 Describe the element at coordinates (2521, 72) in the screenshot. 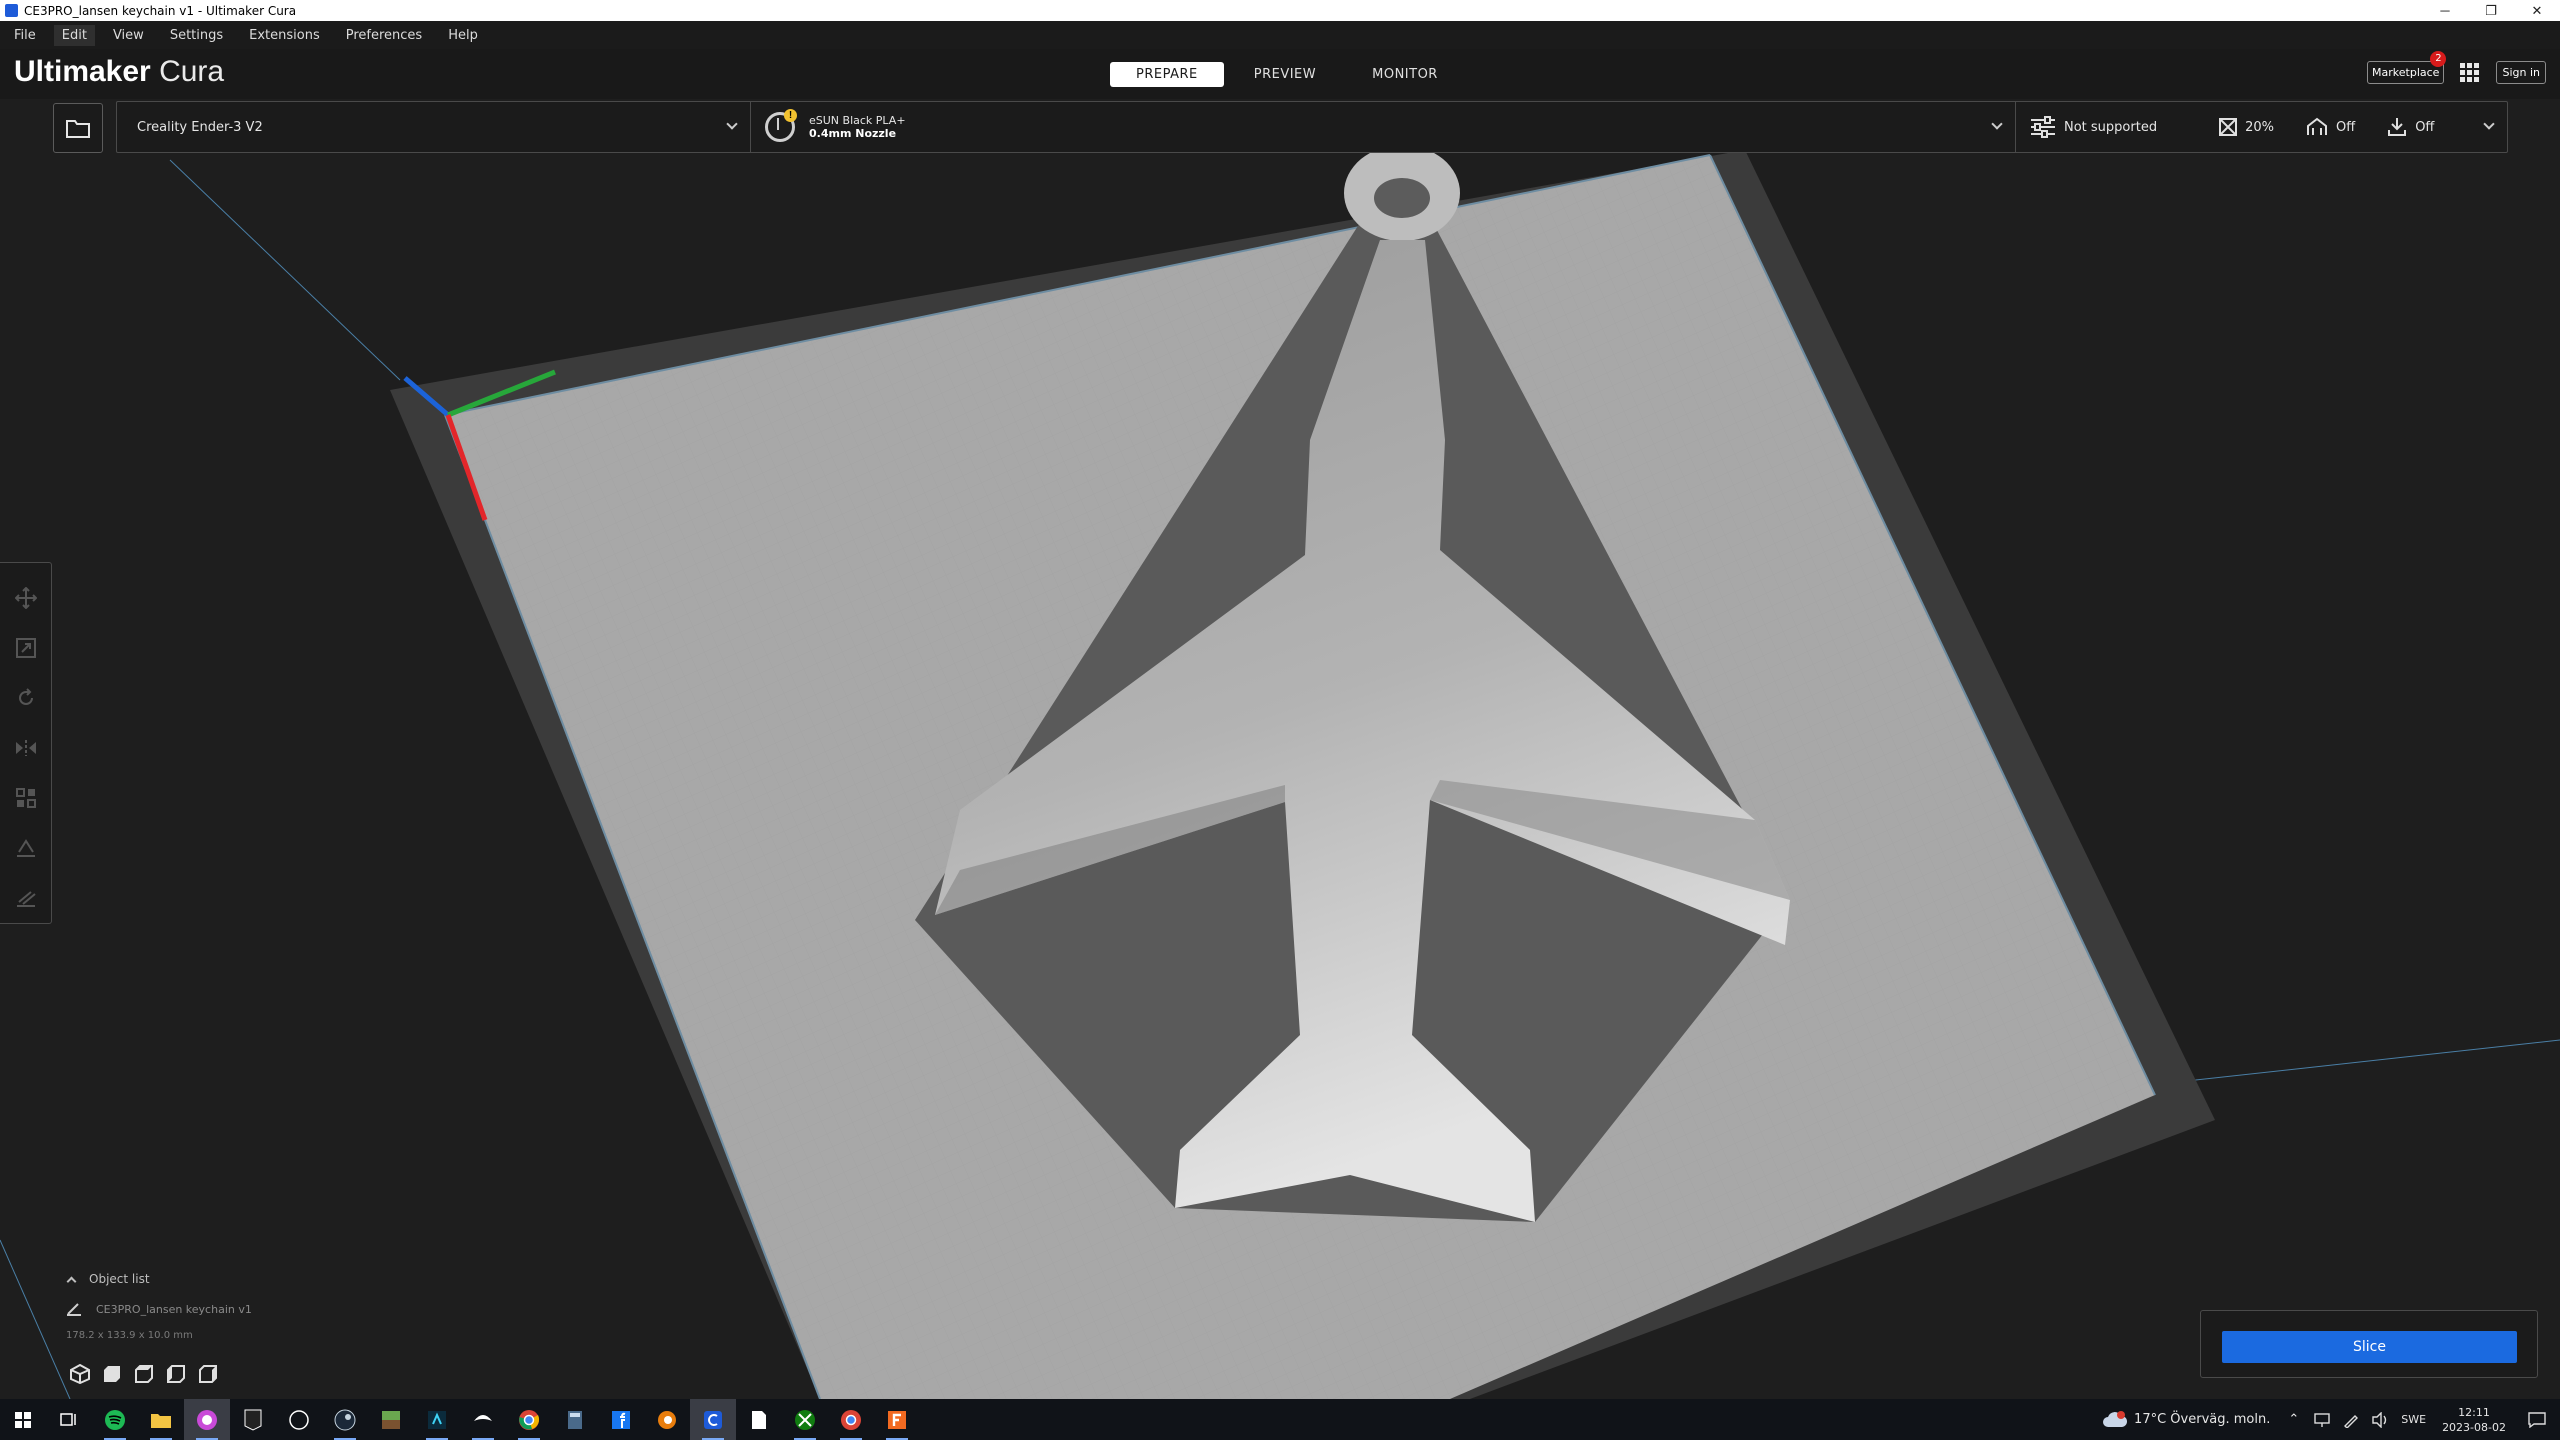

I see `sign-in-button: Sign in` at that location.